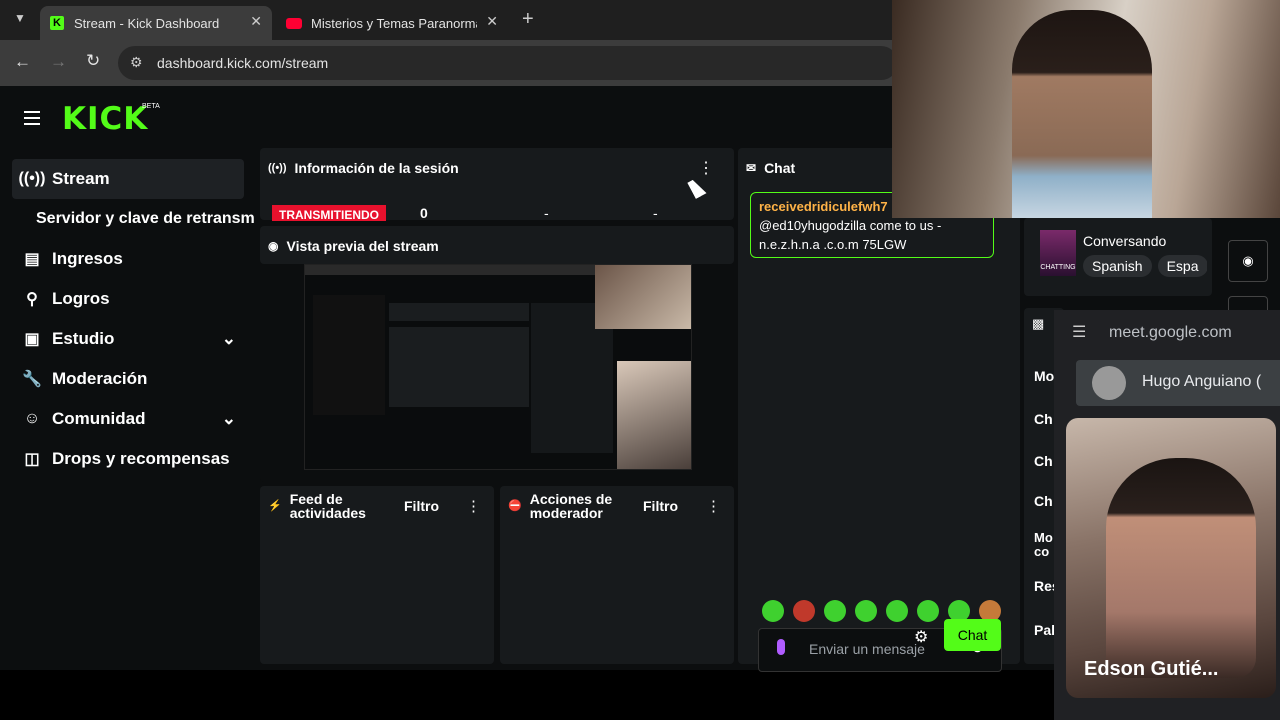  What do you see at coordinates (751, 168) in the screenshot?
I see `chat-bubble-icon: ✉` at bounding box center [751, 168].